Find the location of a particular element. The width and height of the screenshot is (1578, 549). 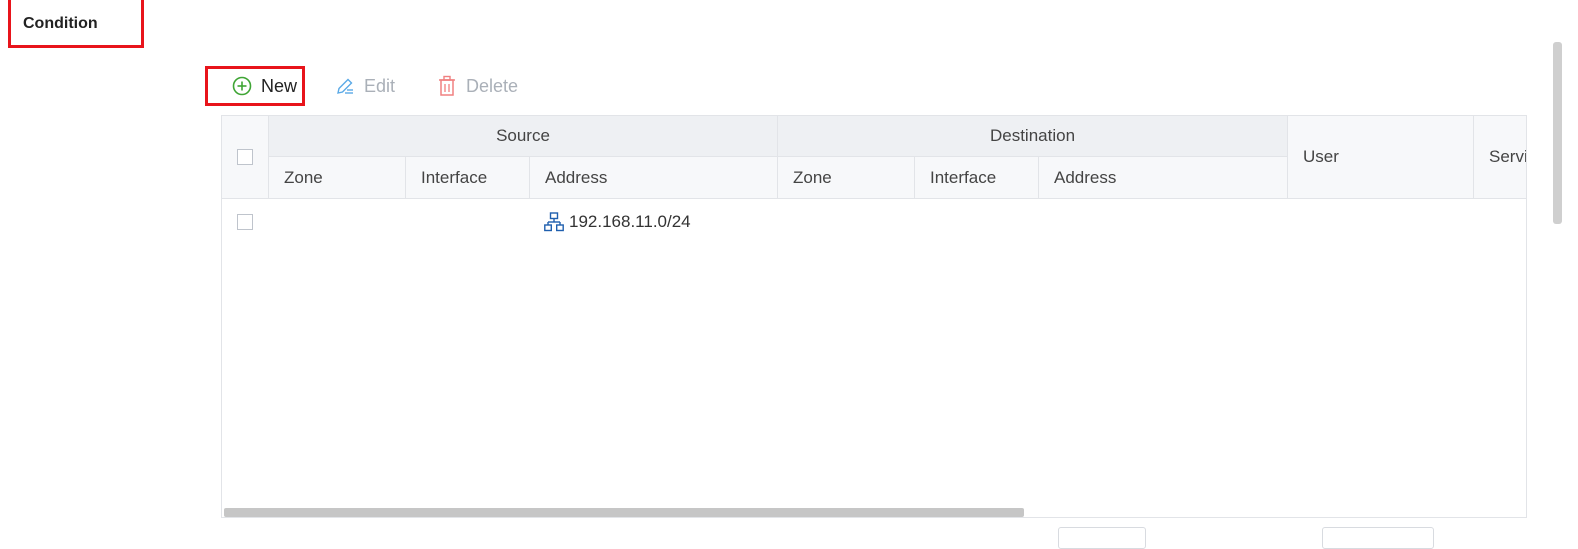

network-icon is located at coordinates (554, 222).